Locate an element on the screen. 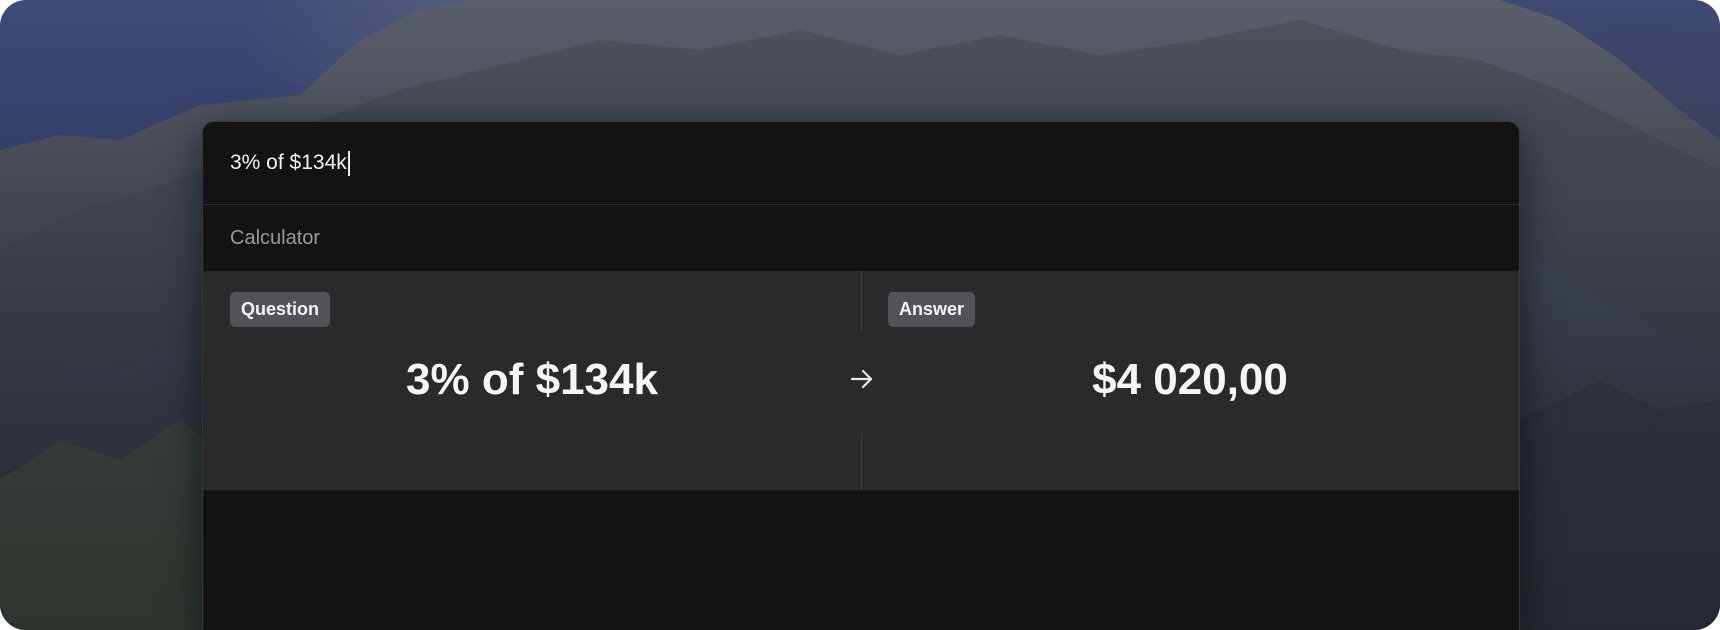  answer-value: $4 020,00 is located at coordinates (1190, 380).